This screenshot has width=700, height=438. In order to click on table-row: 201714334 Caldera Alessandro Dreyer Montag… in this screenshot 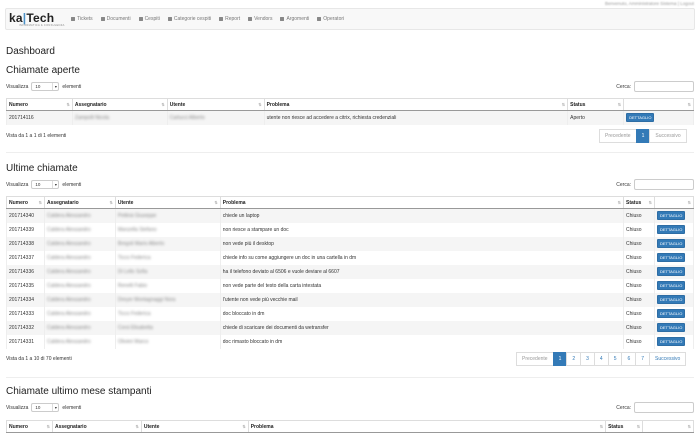, I will do `click(350, 299)`.